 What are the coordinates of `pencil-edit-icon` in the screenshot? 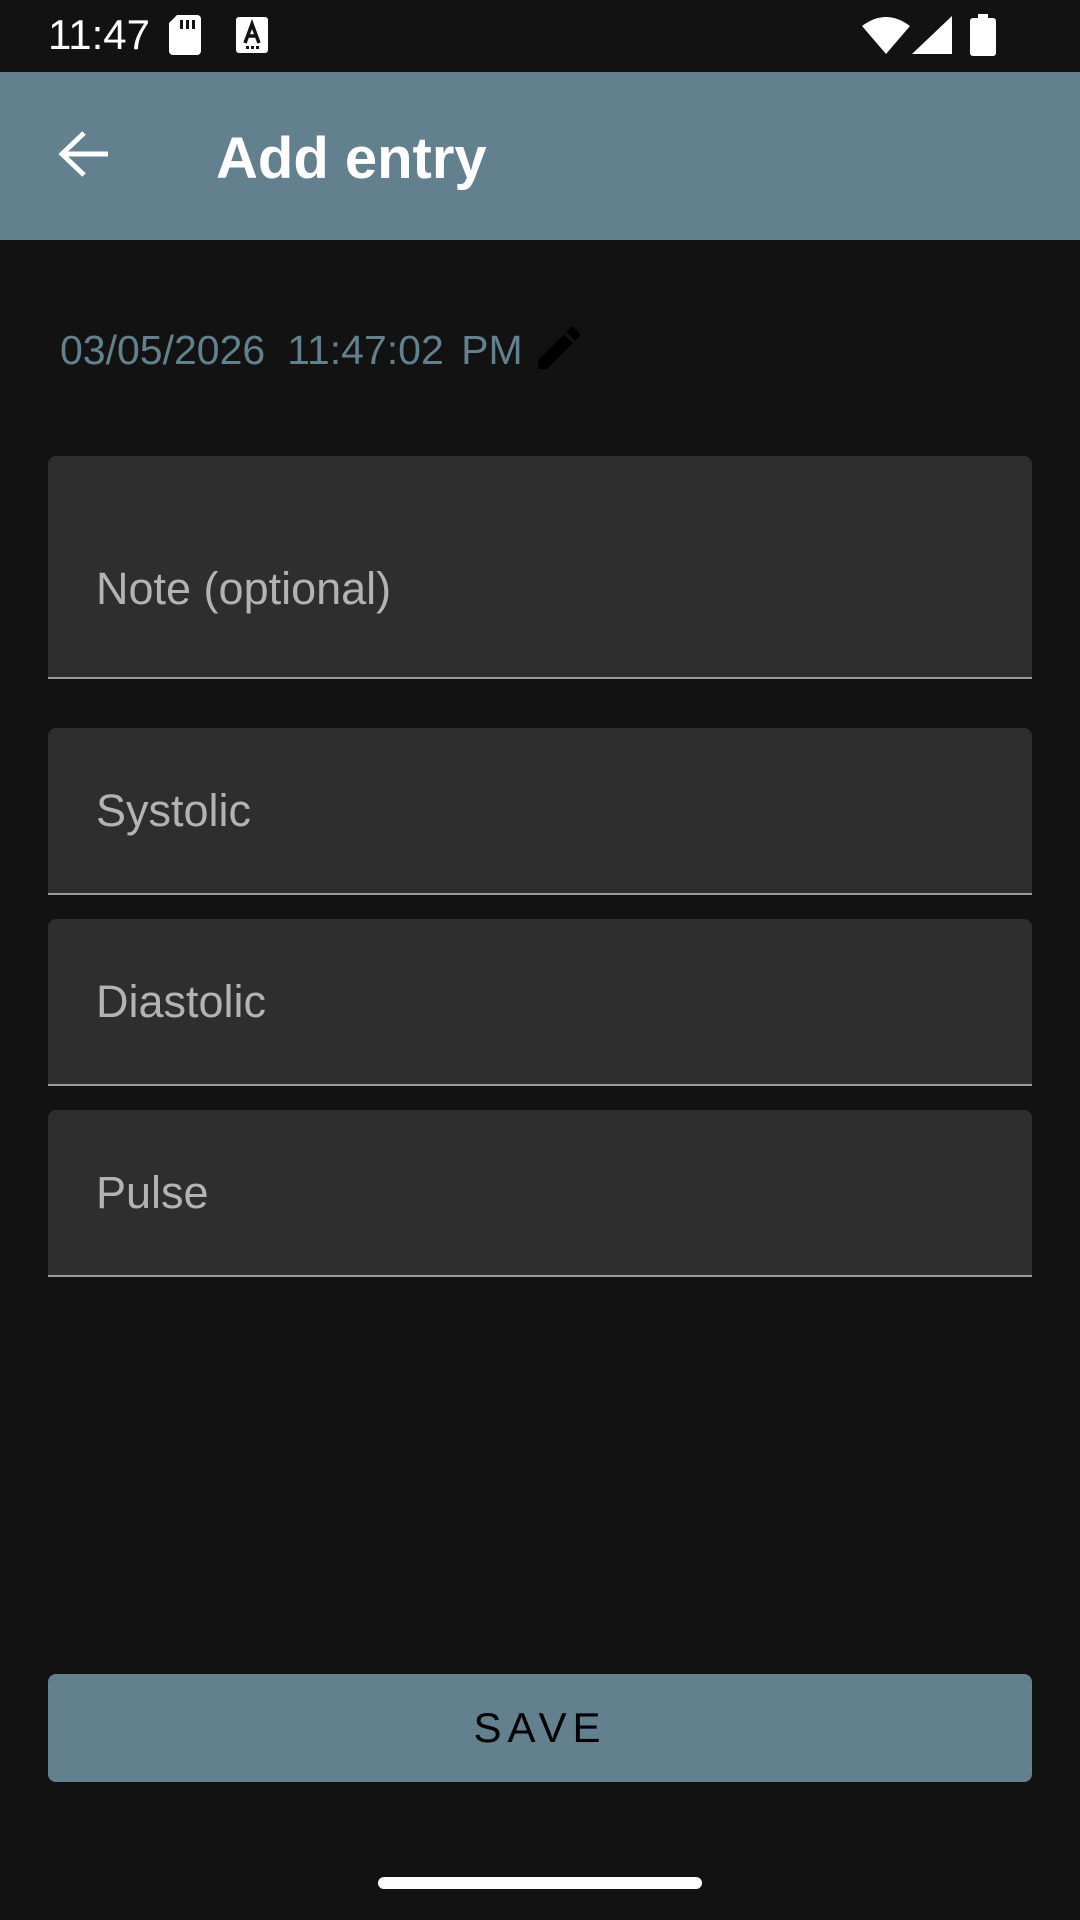 It's located at (559, 350).